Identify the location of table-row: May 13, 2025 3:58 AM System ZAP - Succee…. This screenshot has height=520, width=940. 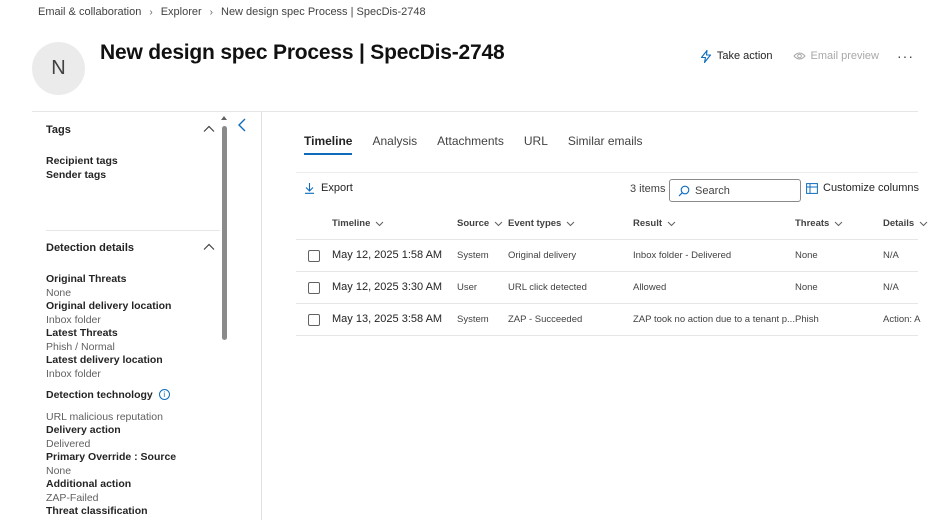
(608, 320).